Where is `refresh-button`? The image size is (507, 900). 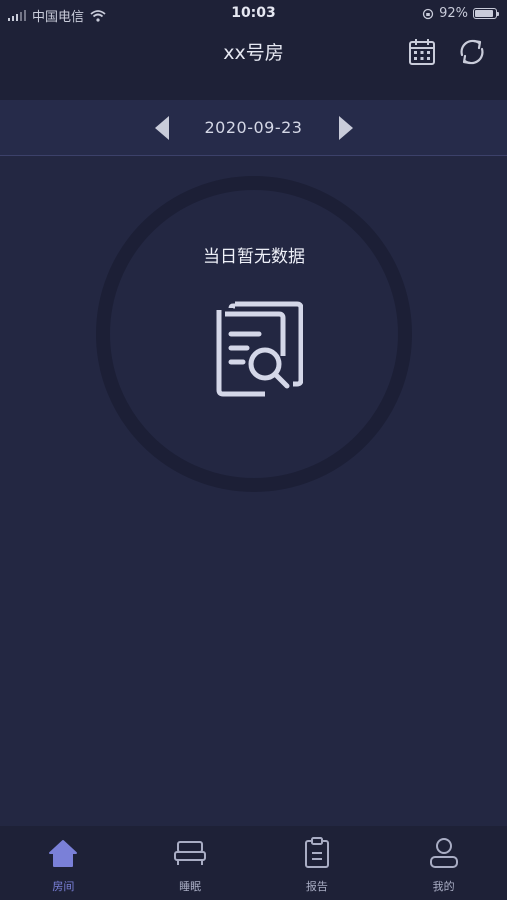 refresh-button is located at coordinates (472, 52).